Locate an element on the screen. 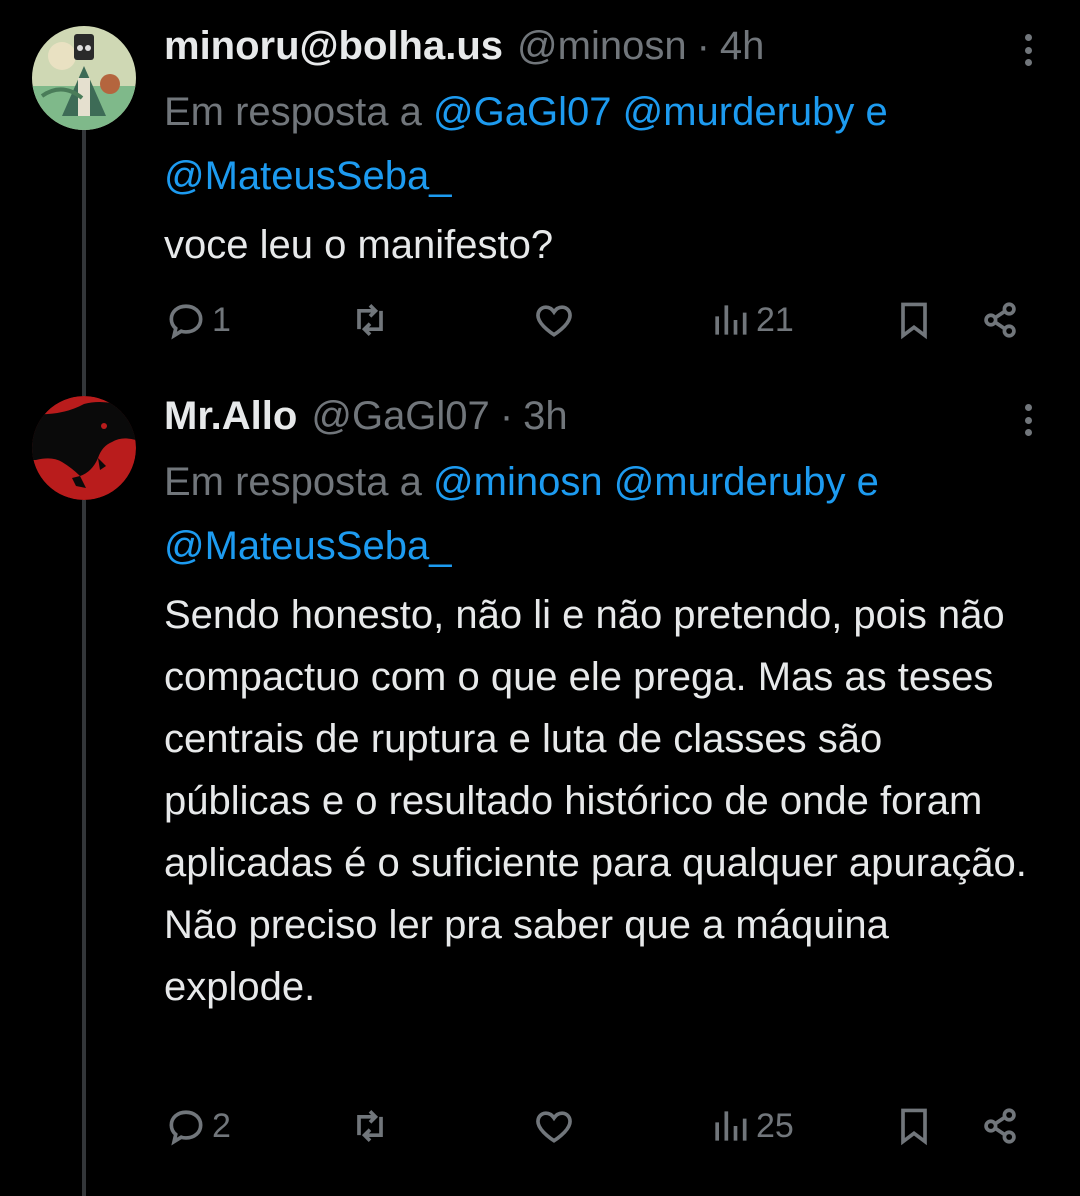  reply-button: 1 is located at coordinates (197, 320).